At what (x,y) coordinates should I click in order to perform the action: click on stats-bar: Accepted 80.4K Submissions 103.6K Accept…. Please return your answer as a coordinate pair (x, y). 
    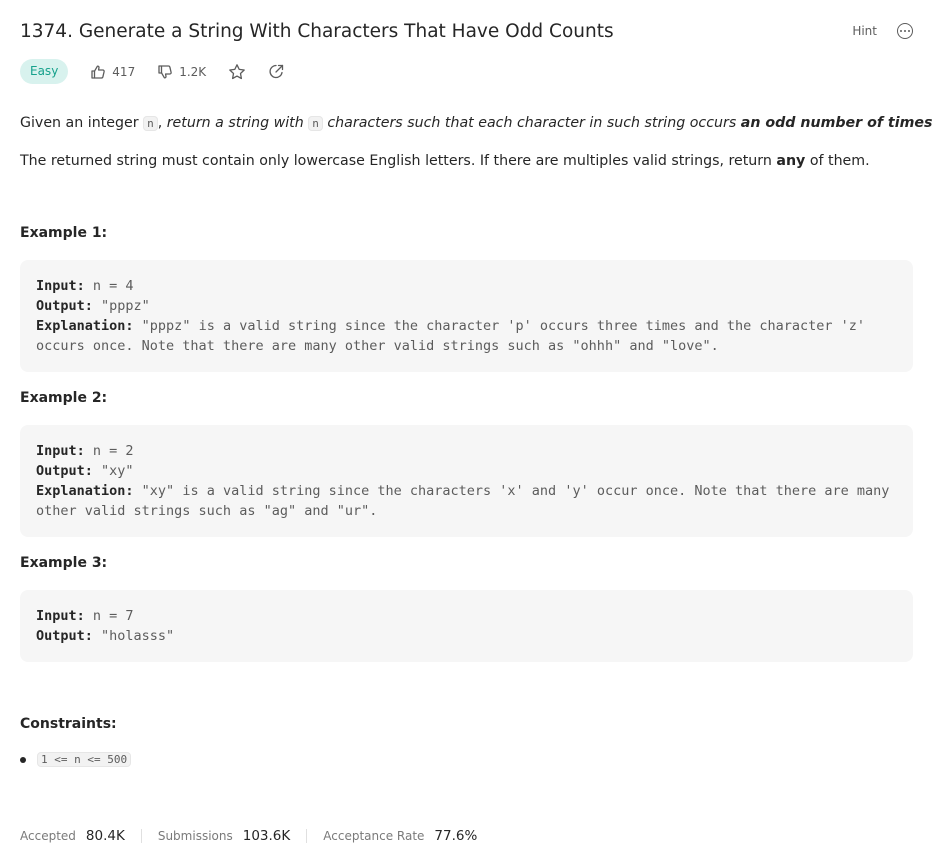
    Looking at the image, I should click on (248, 836).